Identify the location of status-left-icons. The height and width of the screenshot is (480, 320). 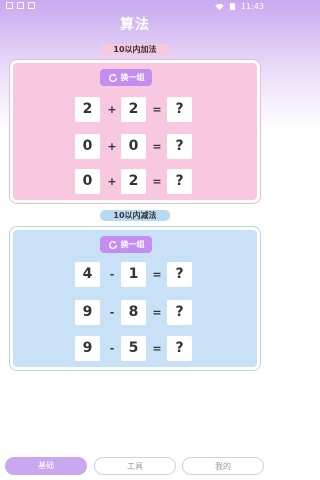
(20, 5).